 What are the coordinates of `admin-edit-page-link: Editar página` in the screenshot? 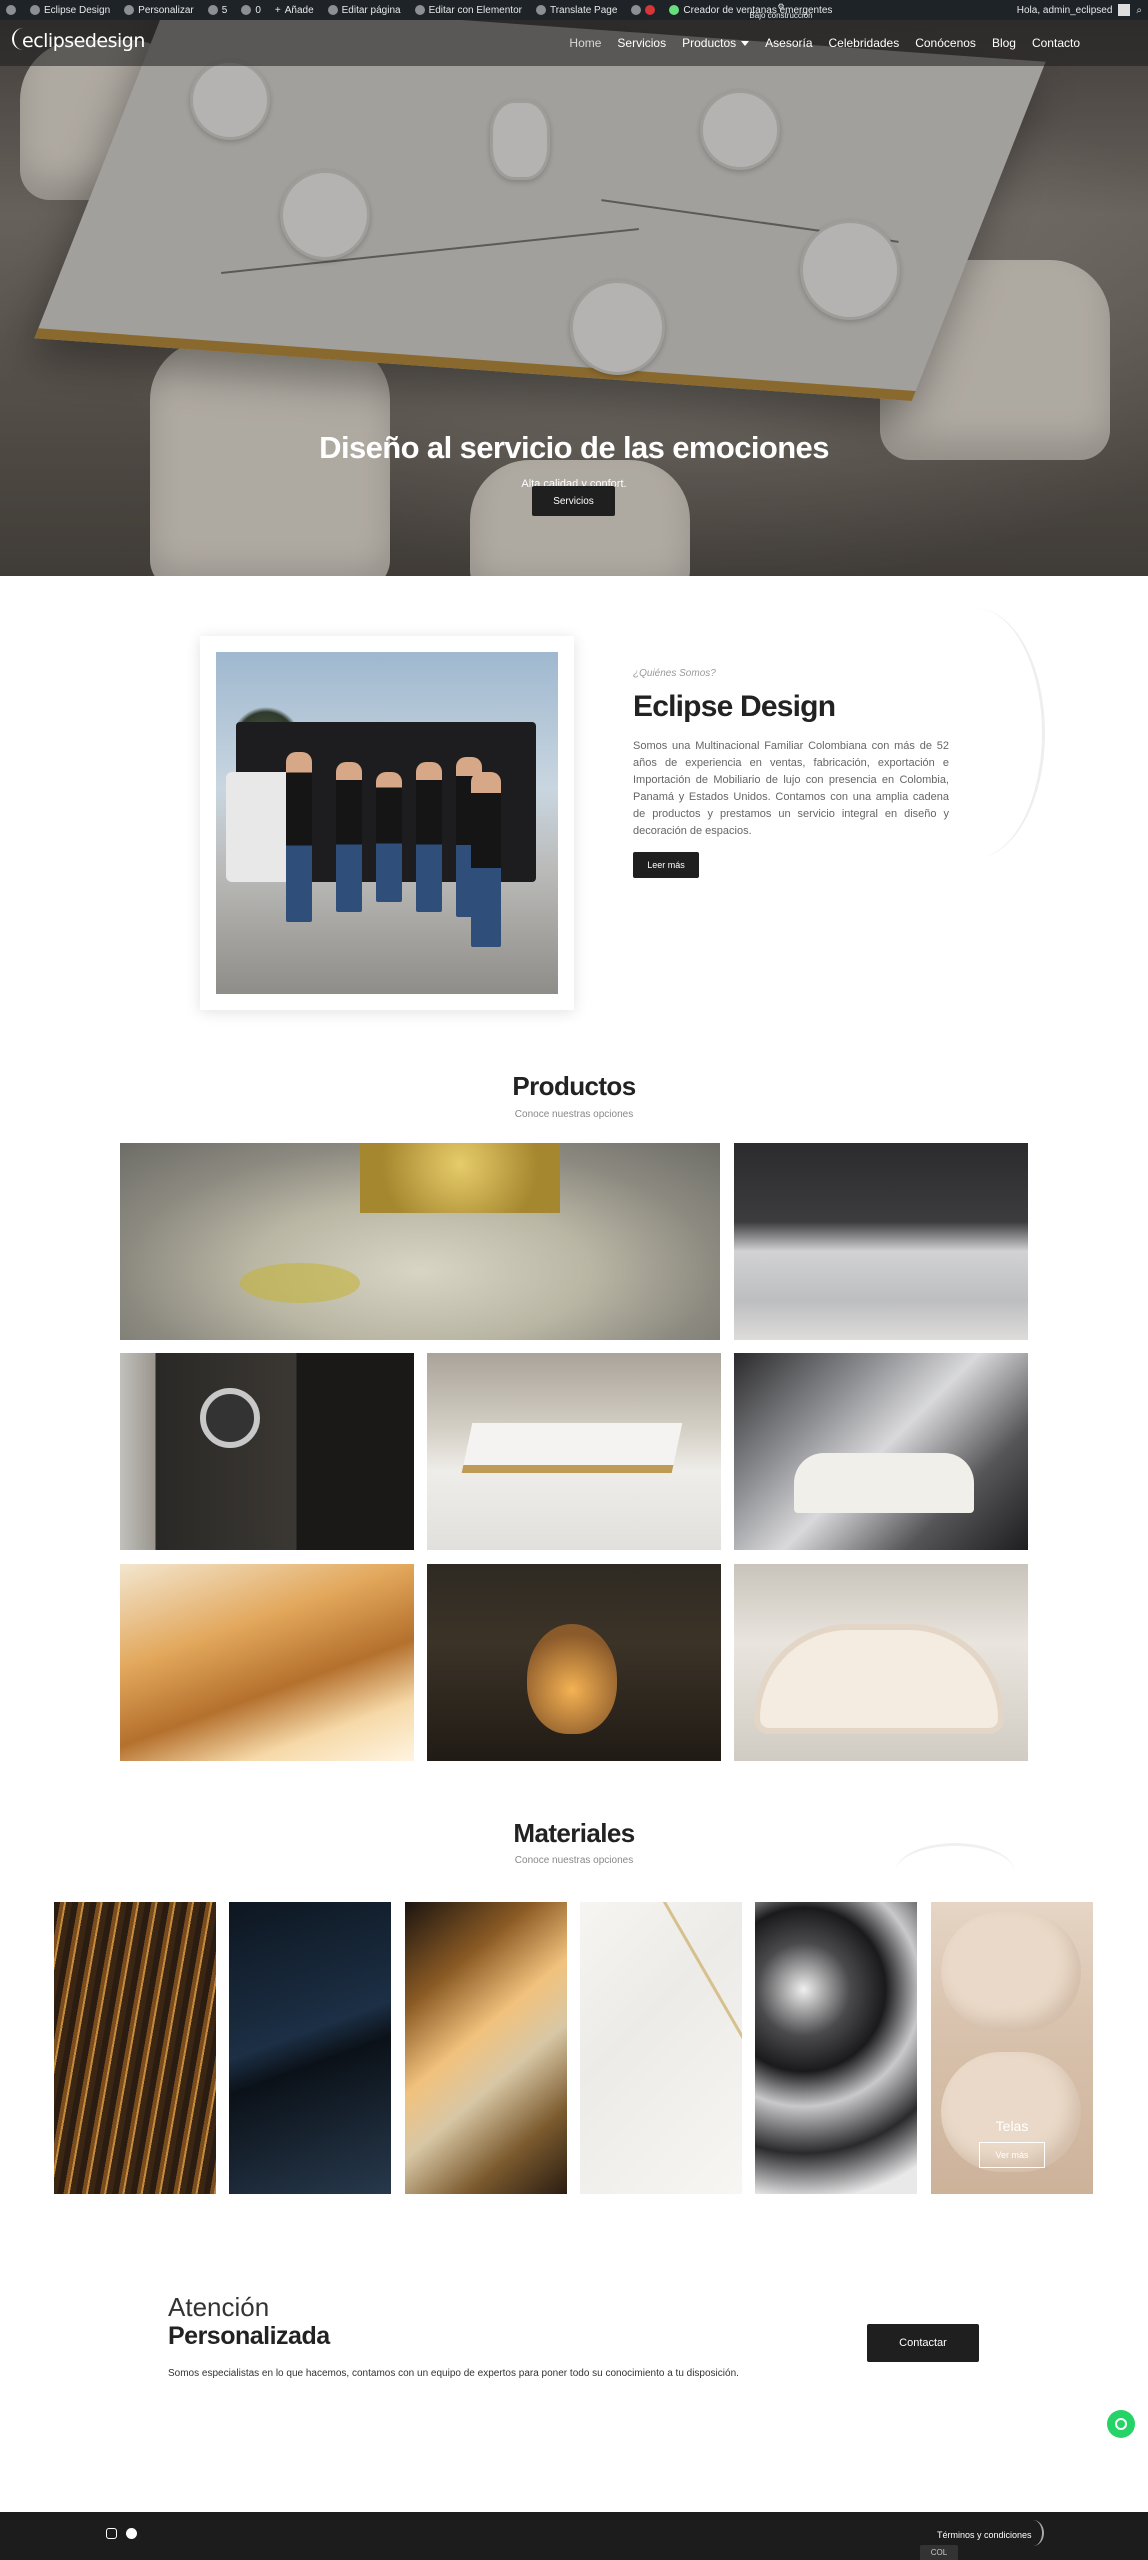 It's located at (364, 10).